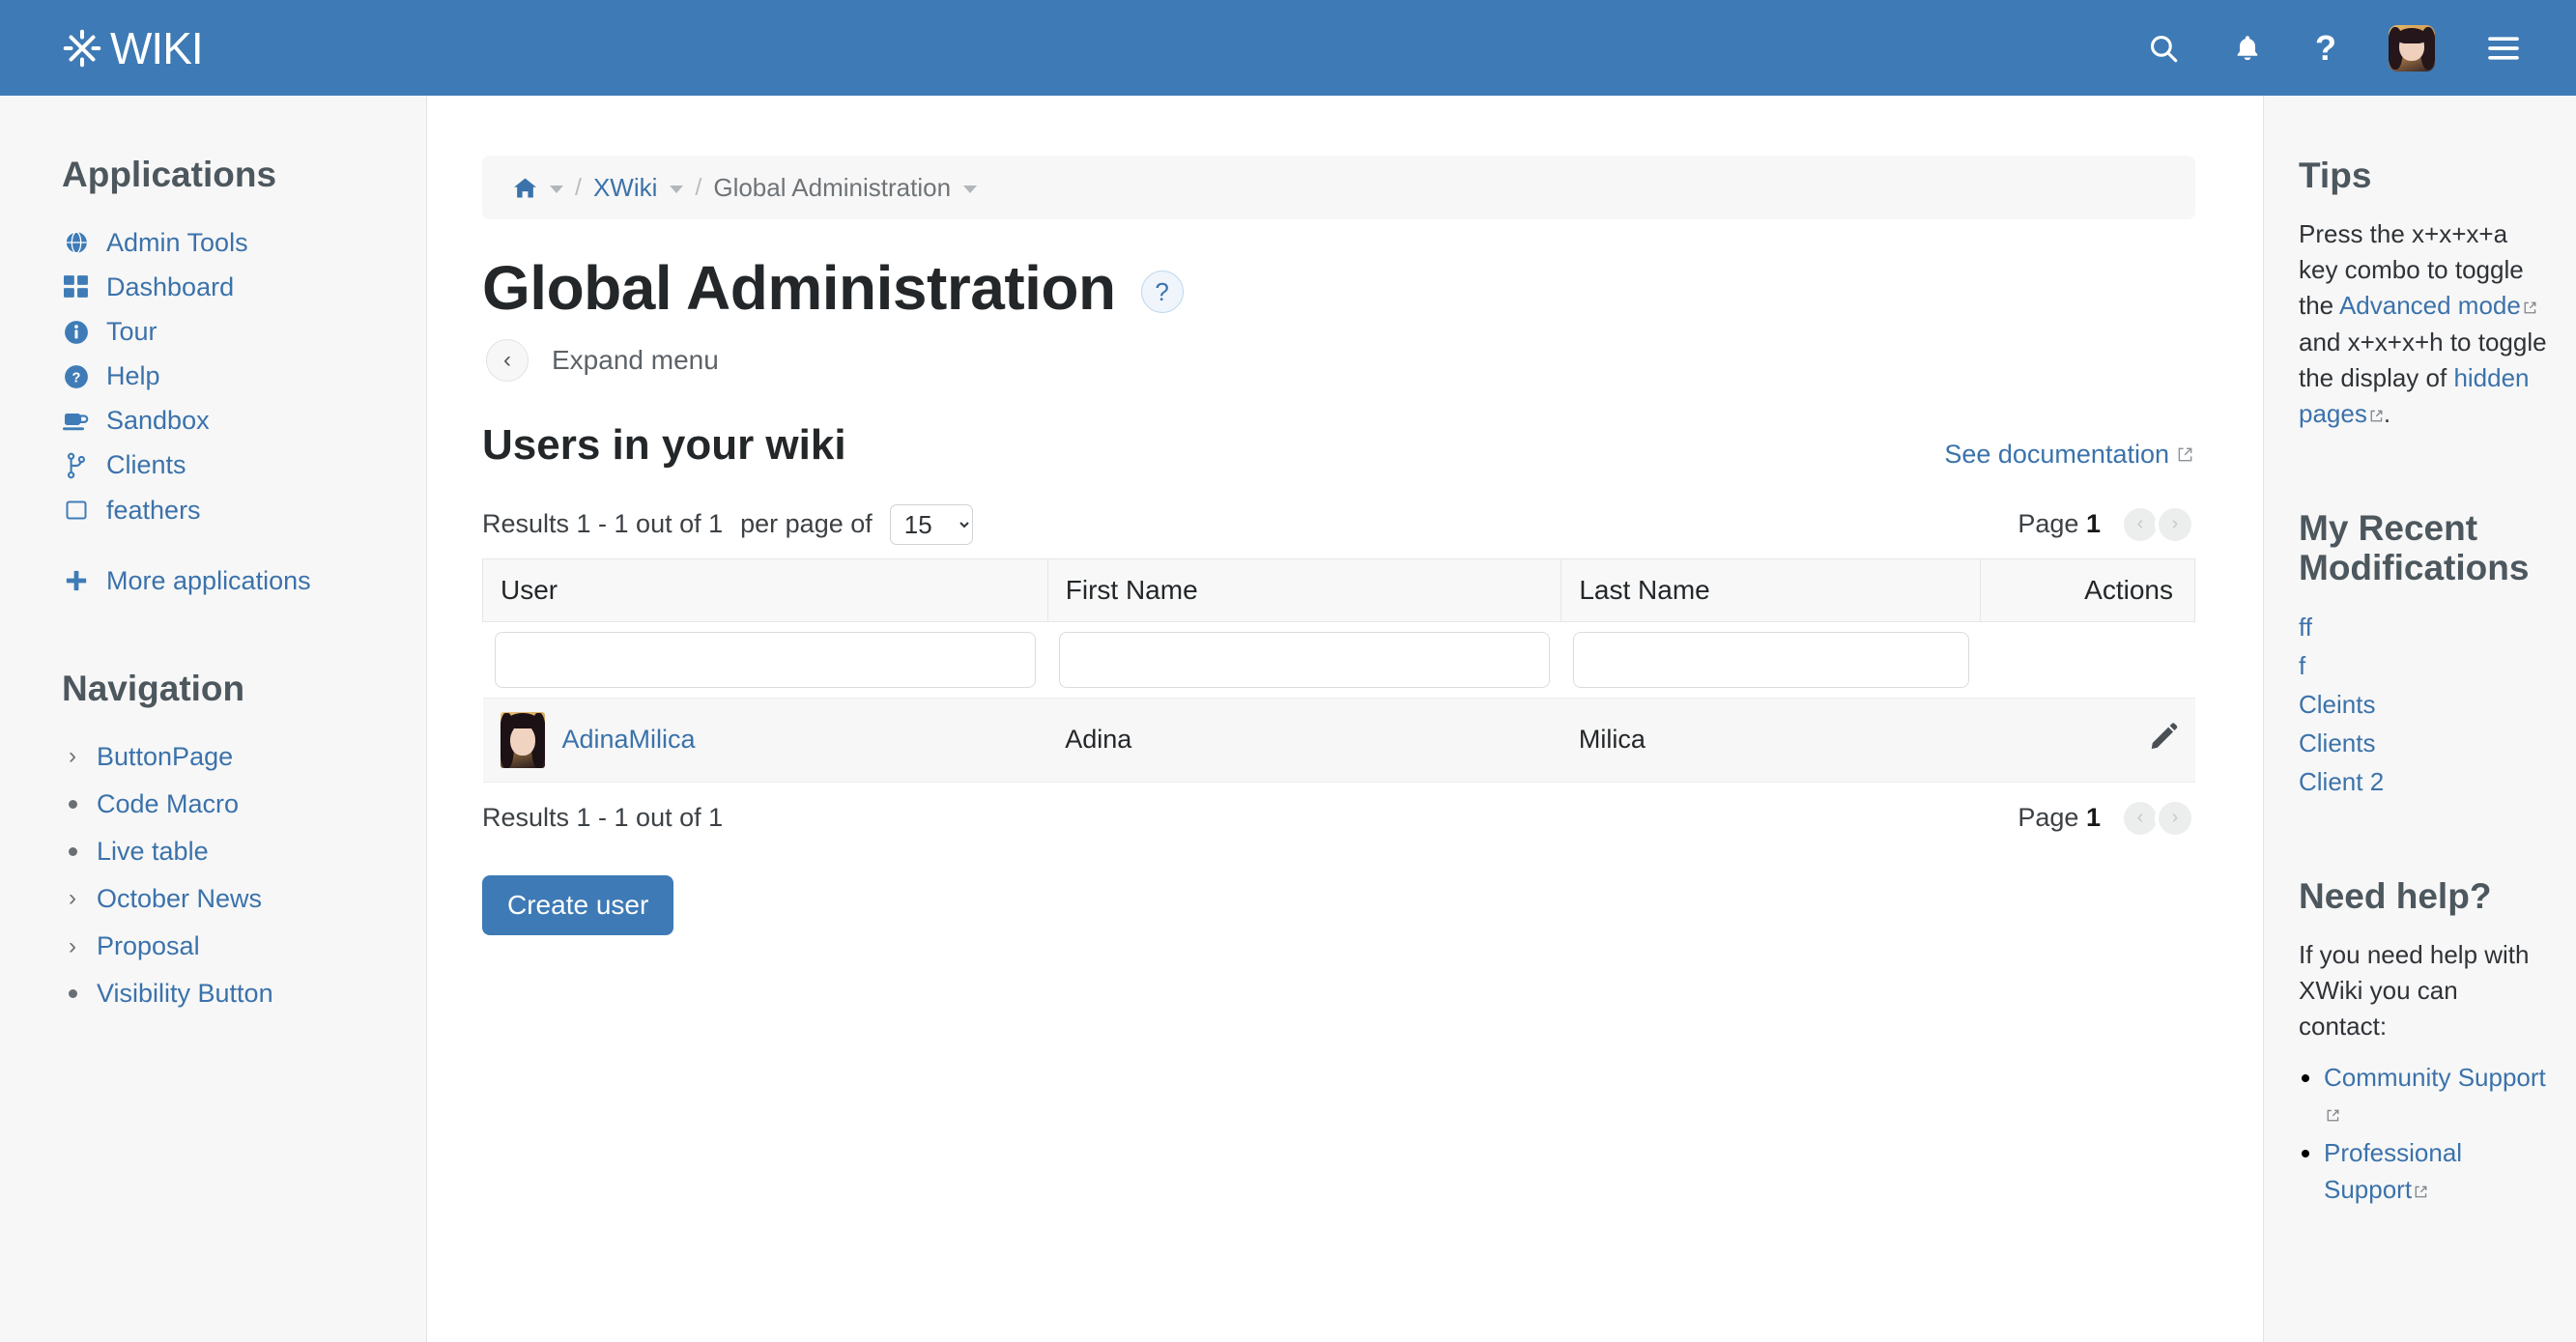  Describe the element at coordinates (2424, 744) in the screenshot. I see `list-item: Clients` at that location.